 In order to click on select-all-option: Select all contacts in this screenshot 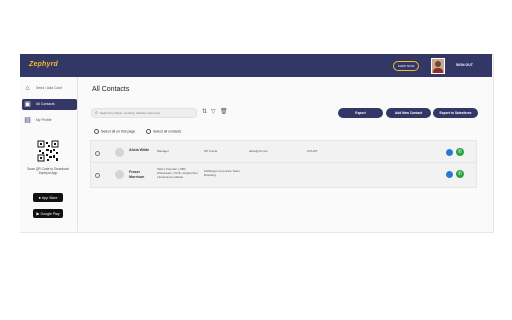, I will do `click(163, 131)`.